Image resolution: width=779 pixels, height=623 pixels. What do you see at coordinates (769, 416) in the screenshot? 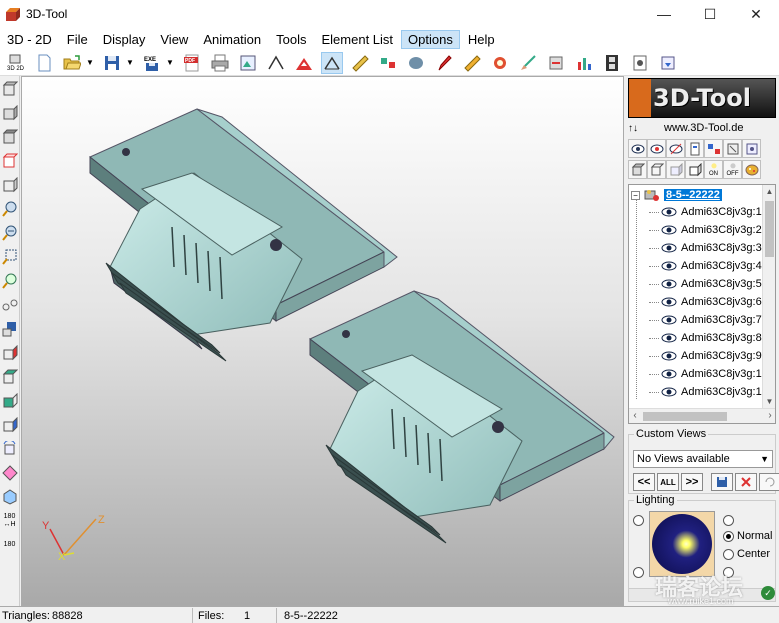
I see `scroll-right-arrow: ›` at bounding box center [769, 416].